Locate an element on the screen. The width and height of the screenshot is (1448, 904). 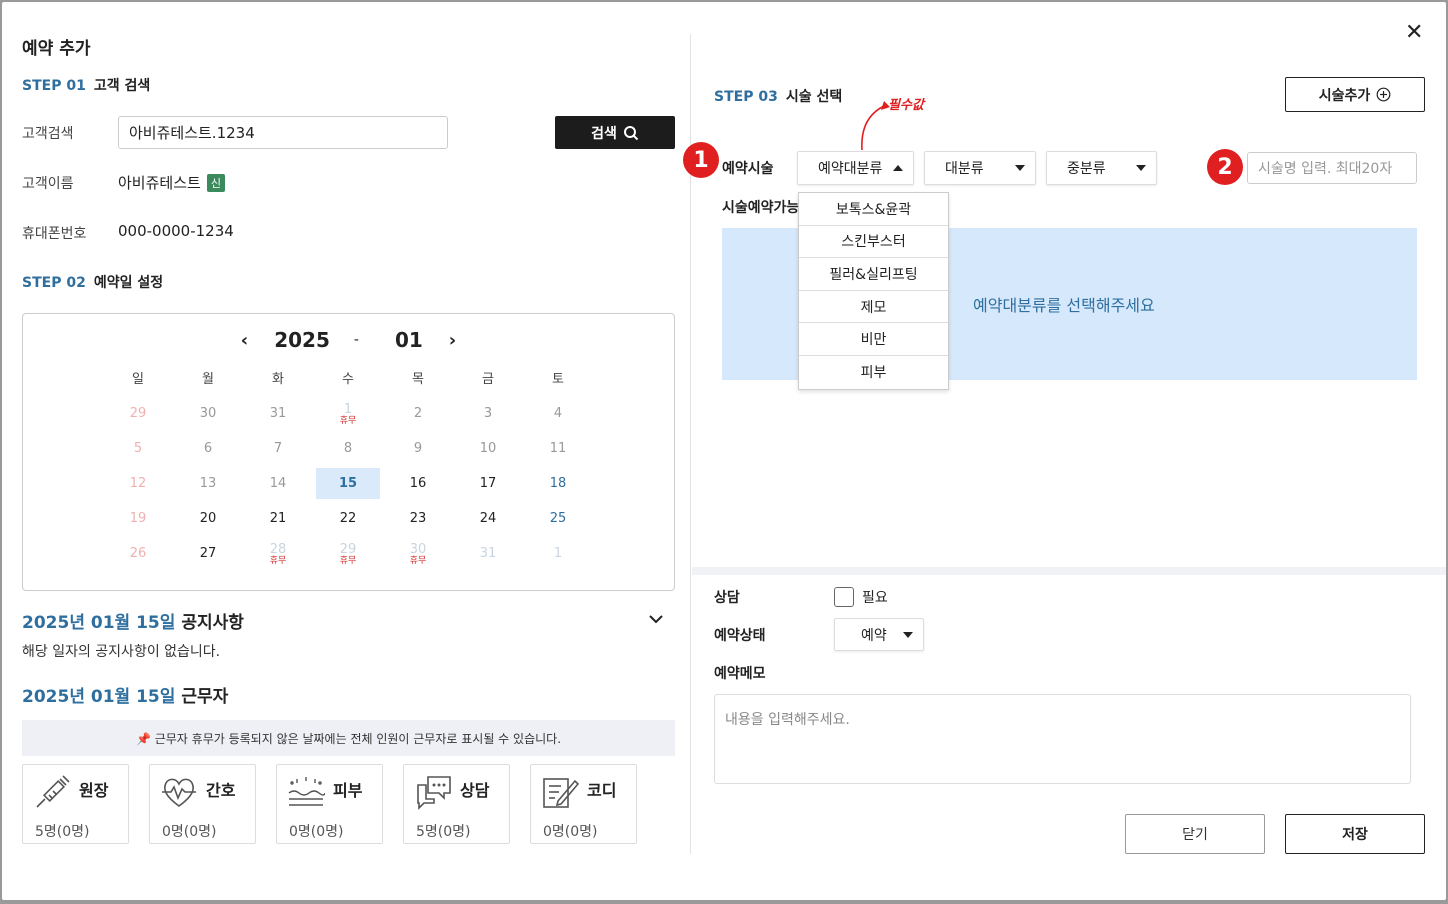
step2-num: STEP 02 is located at coordinates (54, 283).